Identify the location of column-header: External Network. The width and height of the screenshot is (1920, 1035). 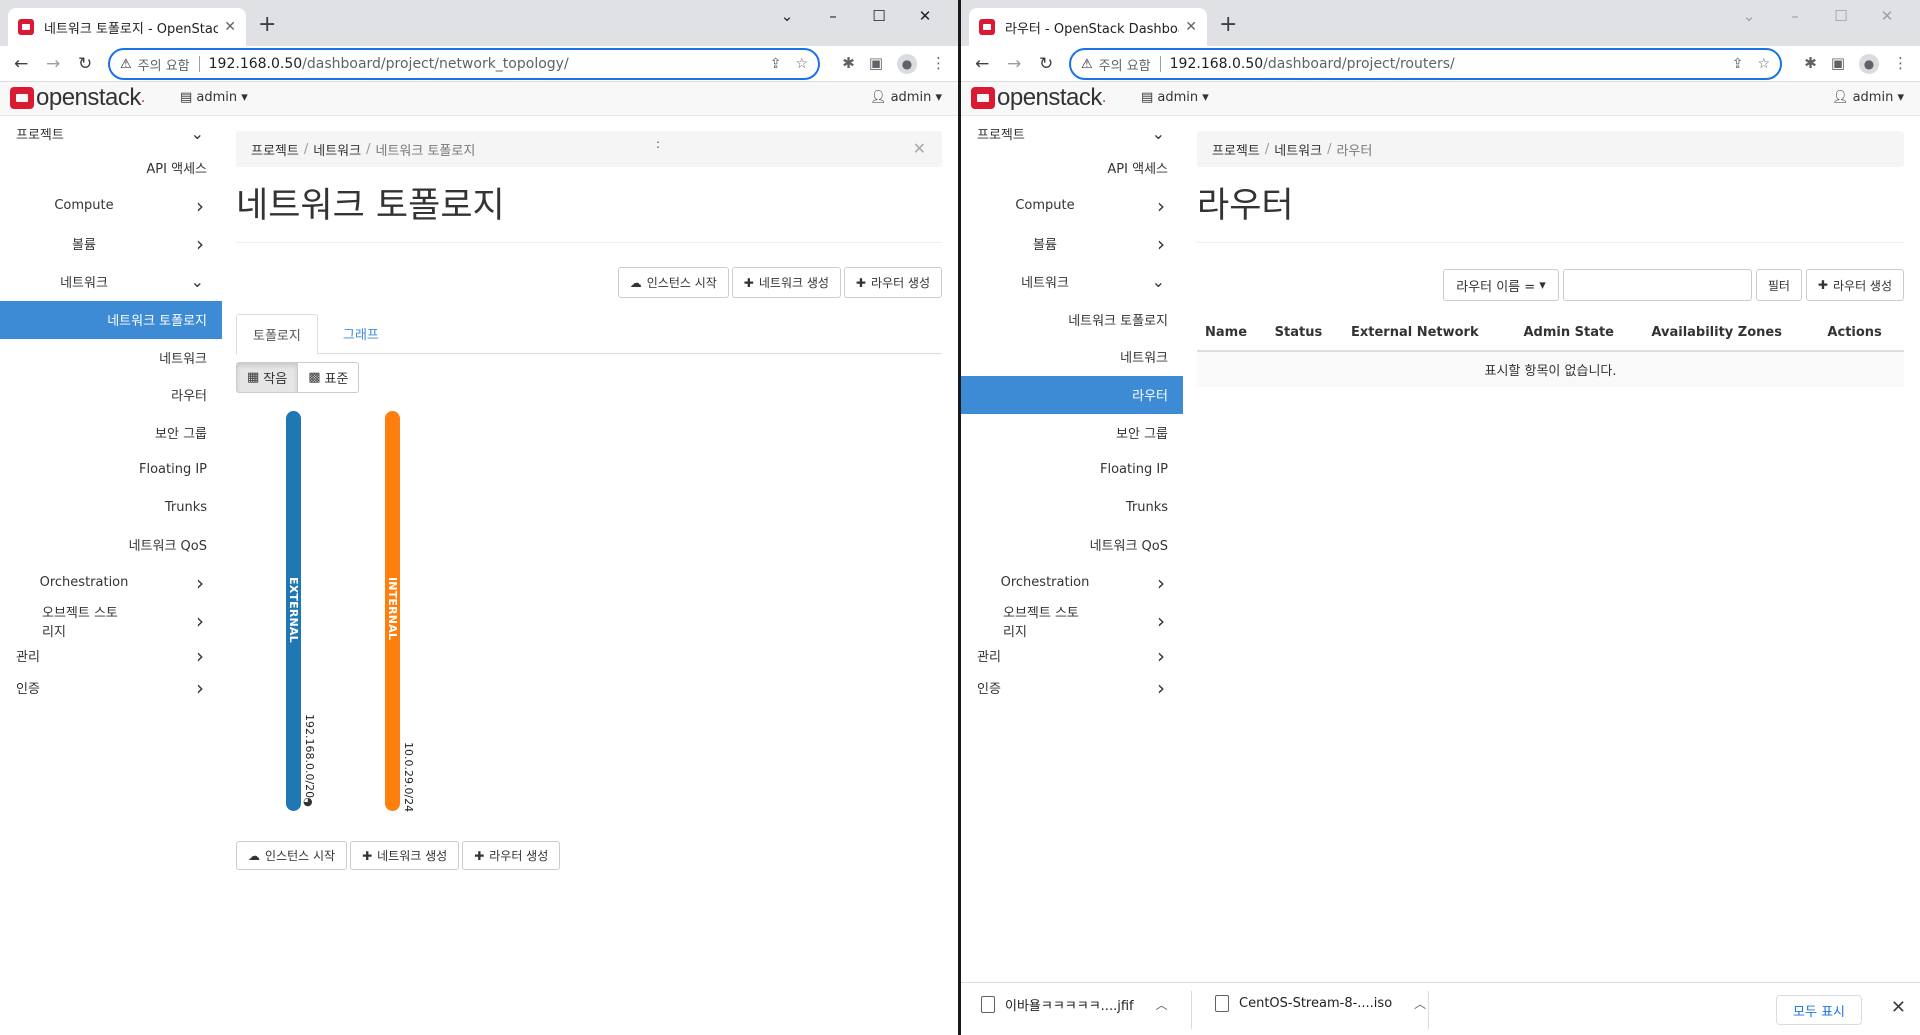
(1429, 333).